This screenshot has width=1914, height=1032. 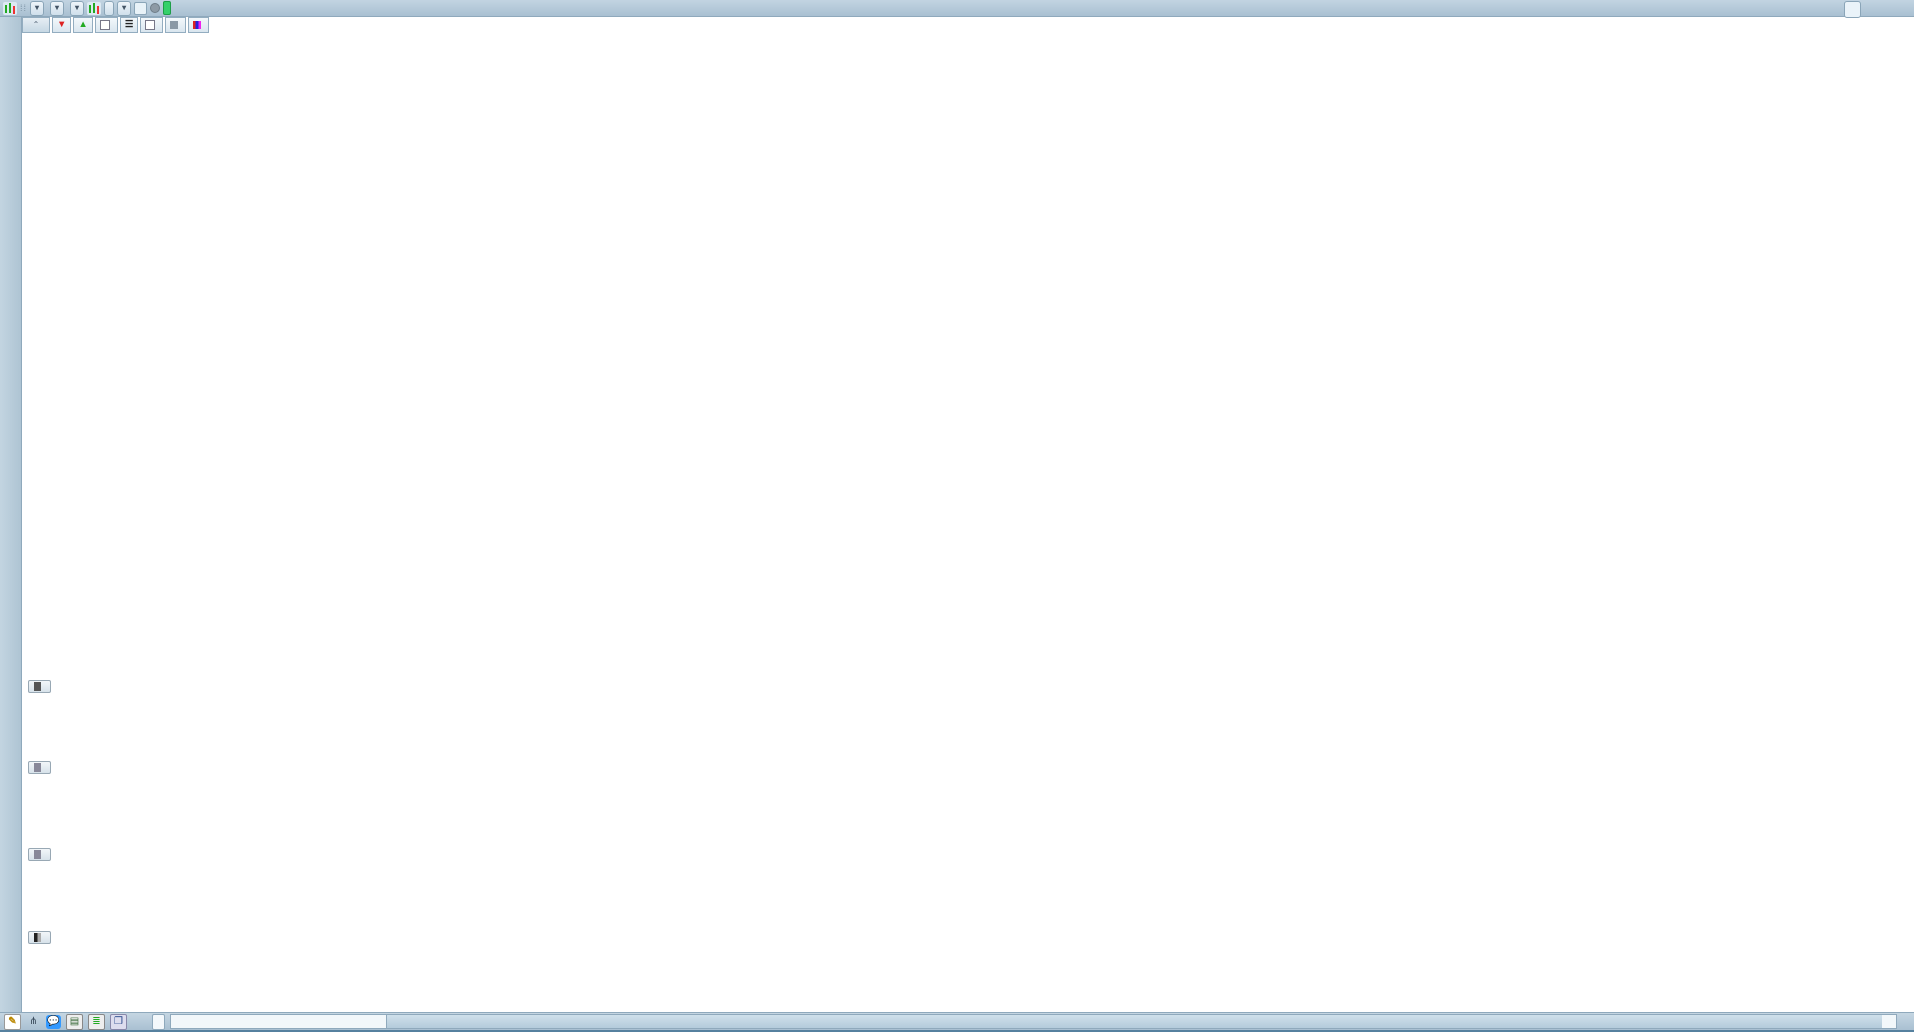 I want to click on share-icon: ⋔, so click(x=33, y=1022).